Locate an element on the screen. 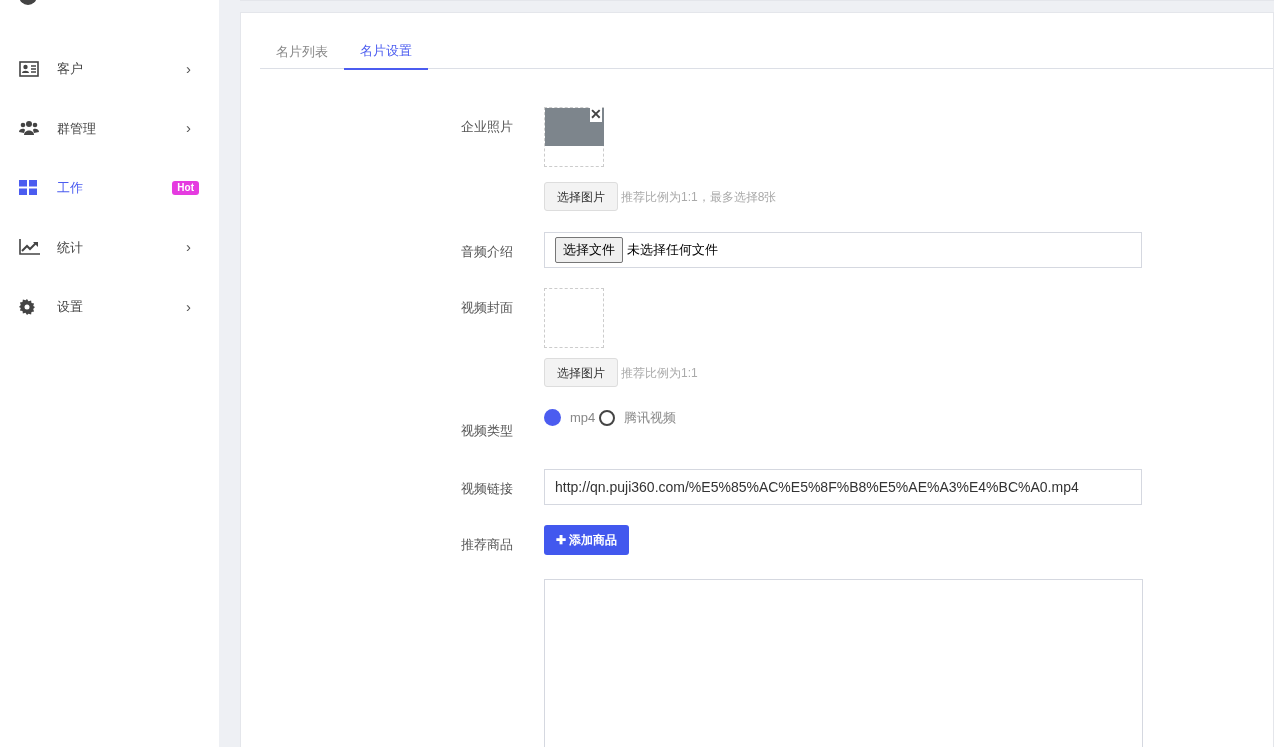  choose-file-button: 选择文件 is located at coordinates (589, 250).